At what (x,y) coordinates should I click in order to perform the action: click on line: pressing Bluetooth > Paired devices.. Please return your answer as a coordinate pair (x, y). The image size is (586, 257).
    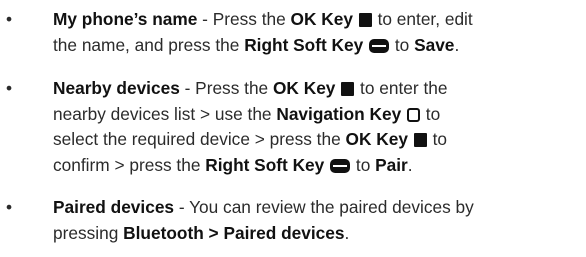
    Looking at the image, I should click on (319, 234).